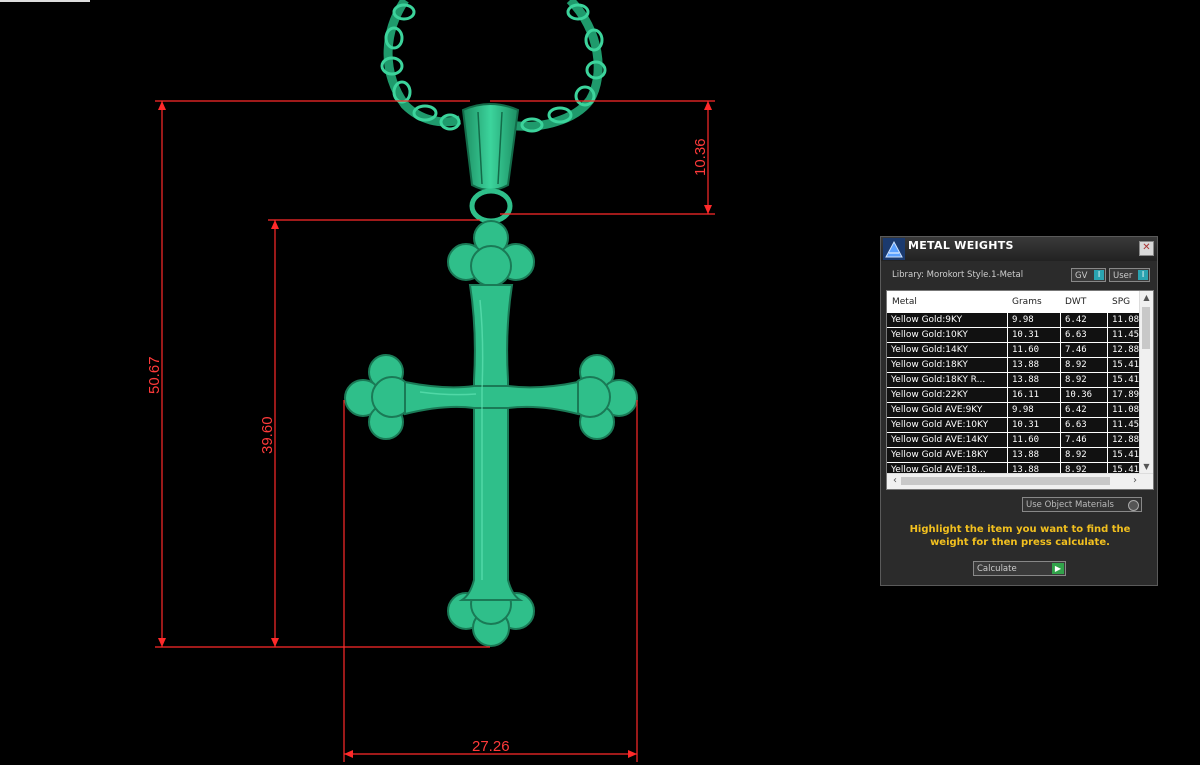 This screenshot has height=765, width=1200. Describe the element at coordinates (1146, 328) in the screenshot. I see `vertical-scroll-thumb` at that location.